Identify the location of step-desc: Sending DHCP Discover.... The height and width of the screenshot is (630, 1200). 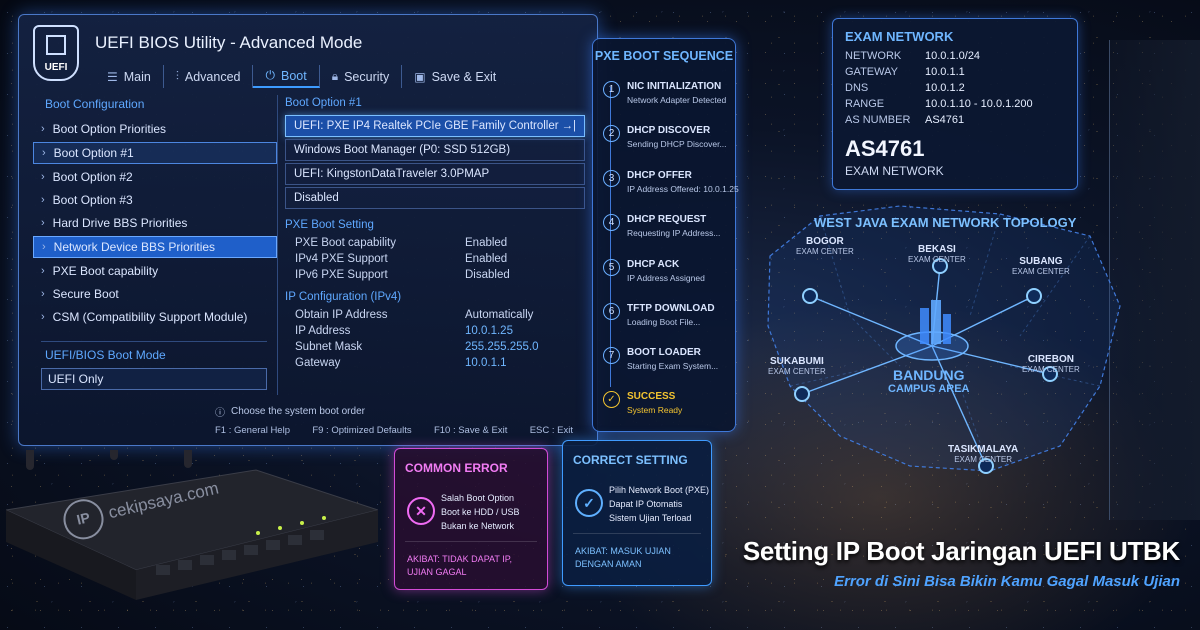
(677, 144).